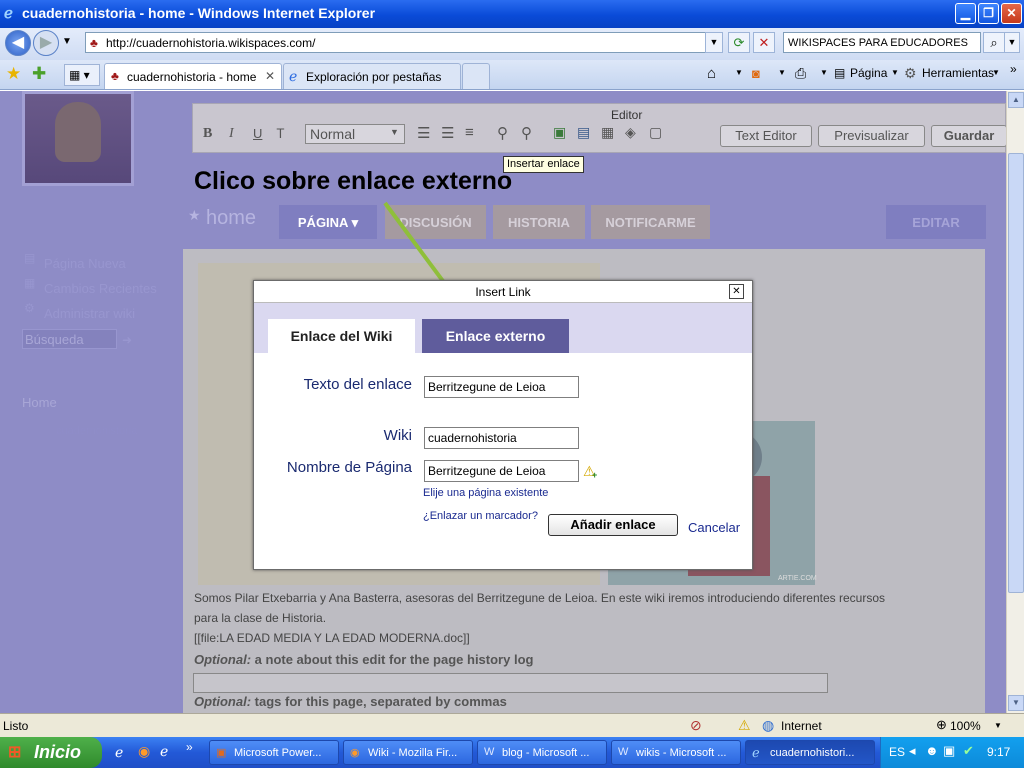 This screenshot has width=1024, height=768. What do you see at coordinates (100, 288) in the screenshot?
I see `sidebar-recent-changes: Cambios Recientes` at bounding box center [100, 288].